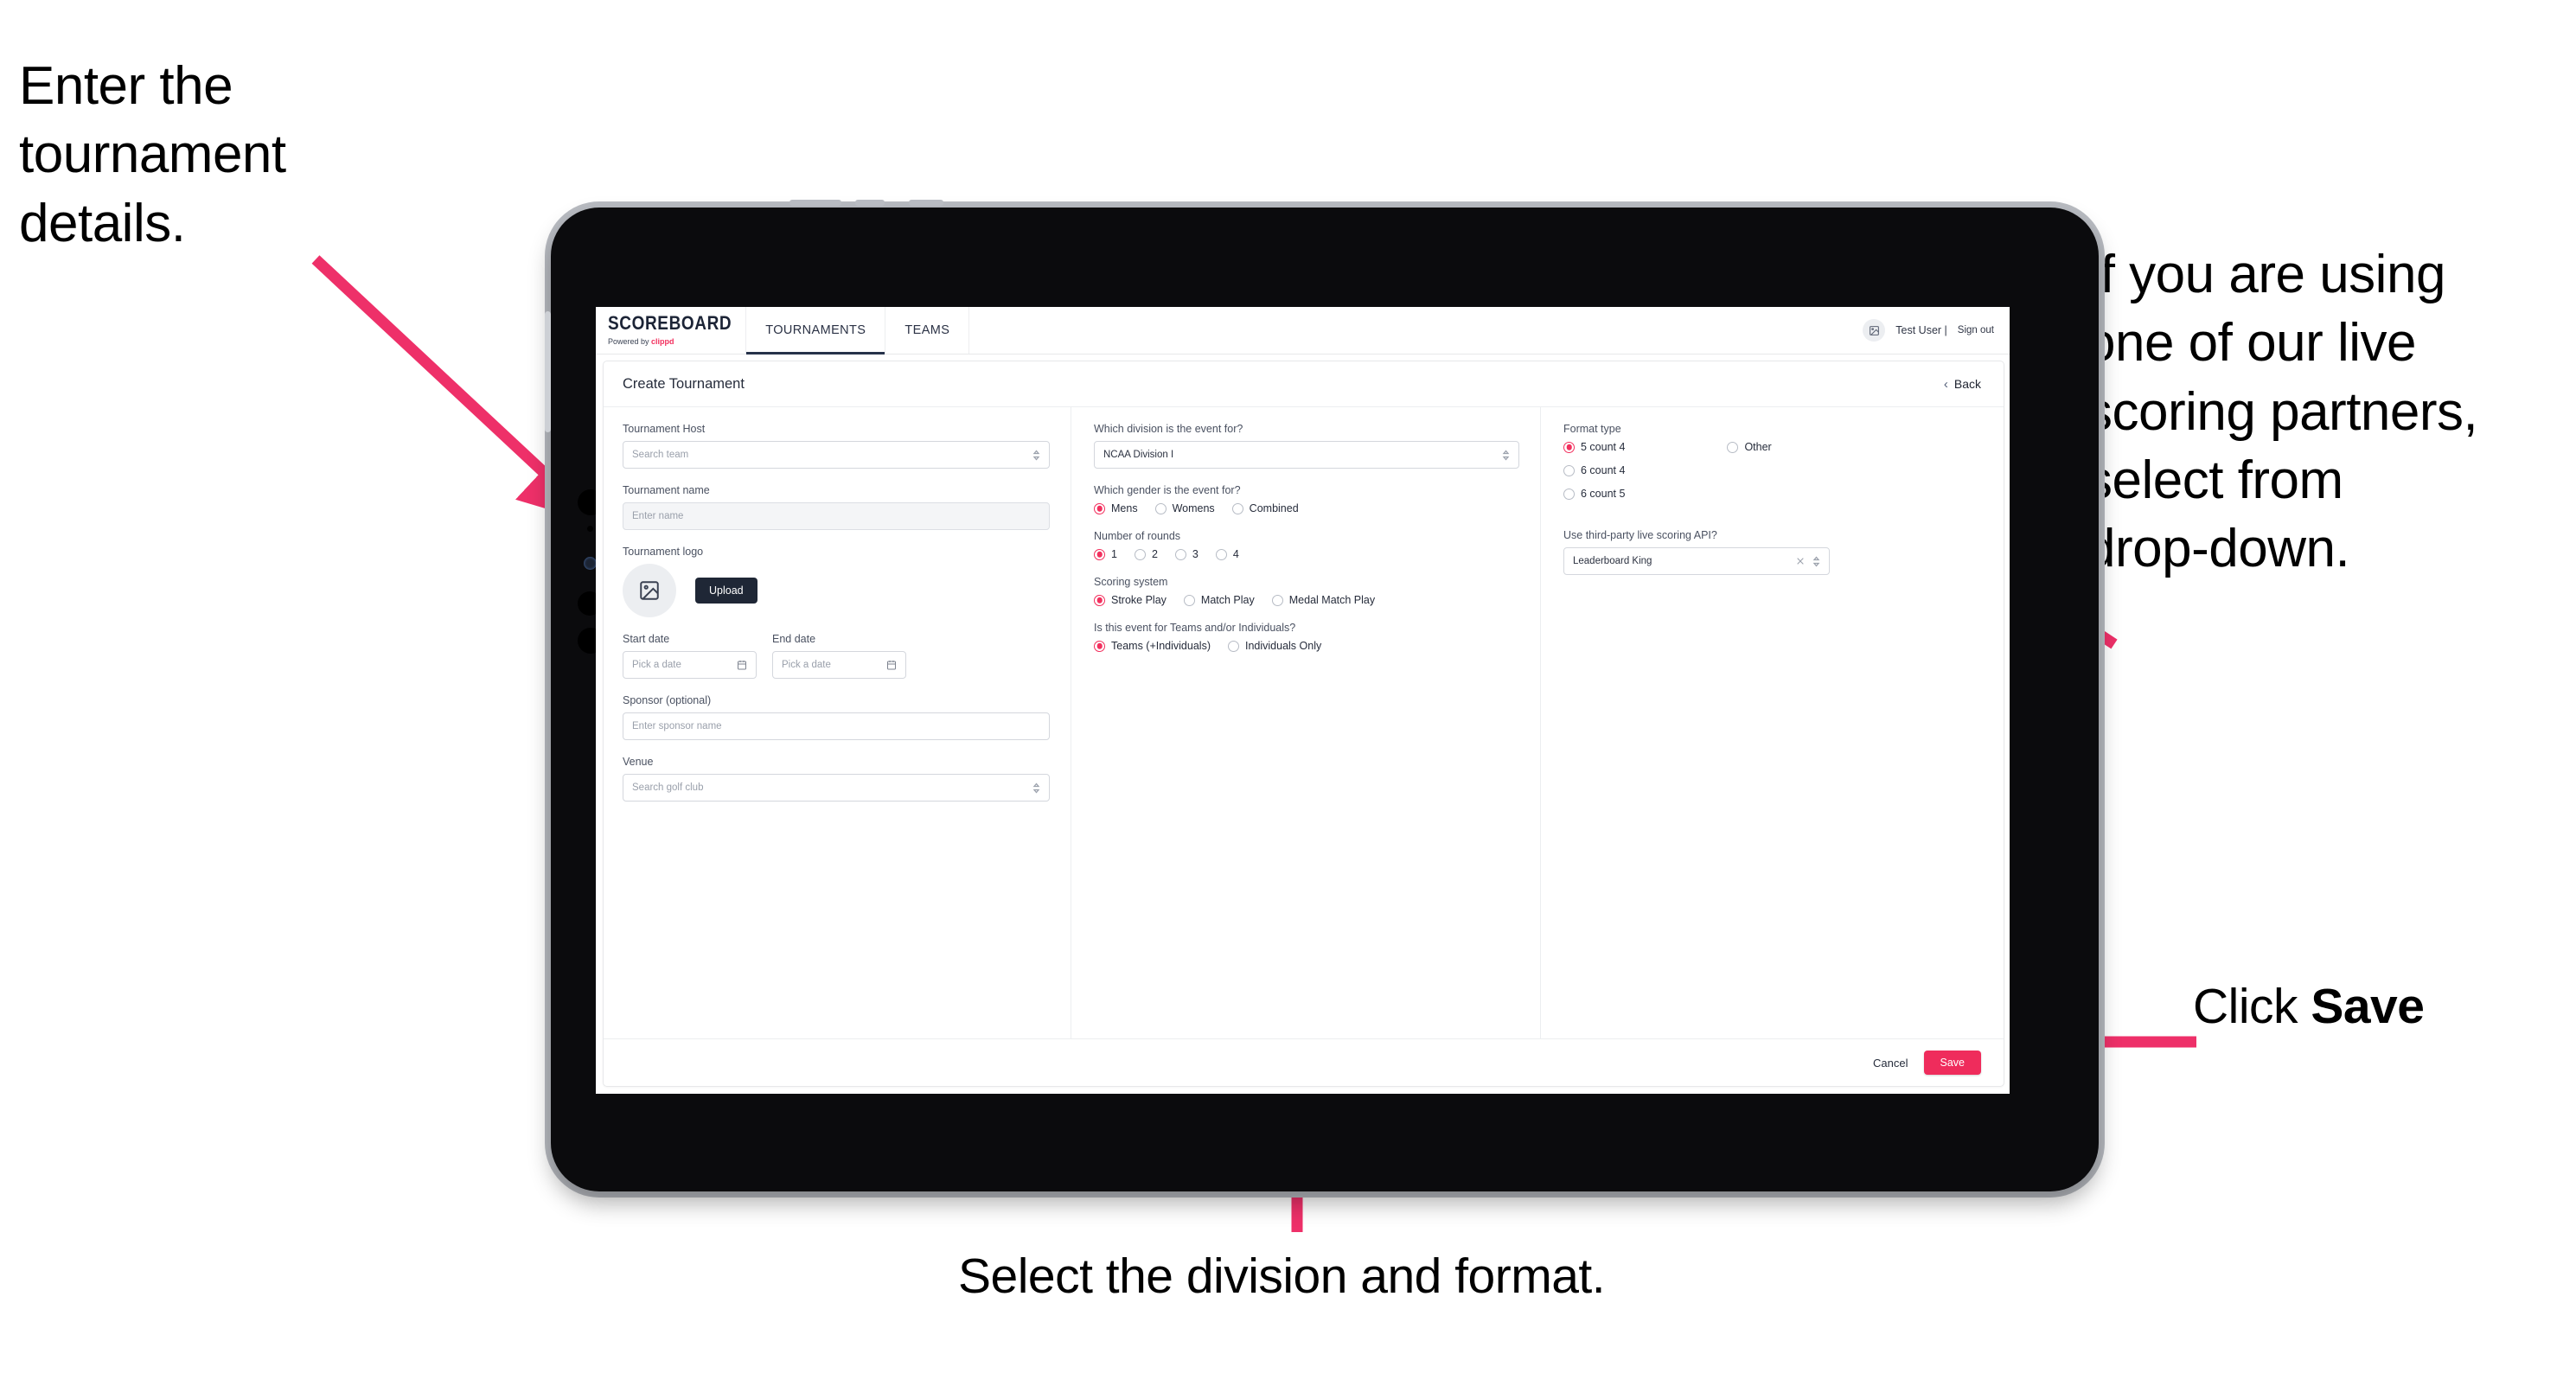 The height and width of the screenshot is (1386, 2576). What do you see at coordinates (837, 726) in the screenshot?
I see `sponsor-input: Enter sponsor name` at bounding box center [837, 726].